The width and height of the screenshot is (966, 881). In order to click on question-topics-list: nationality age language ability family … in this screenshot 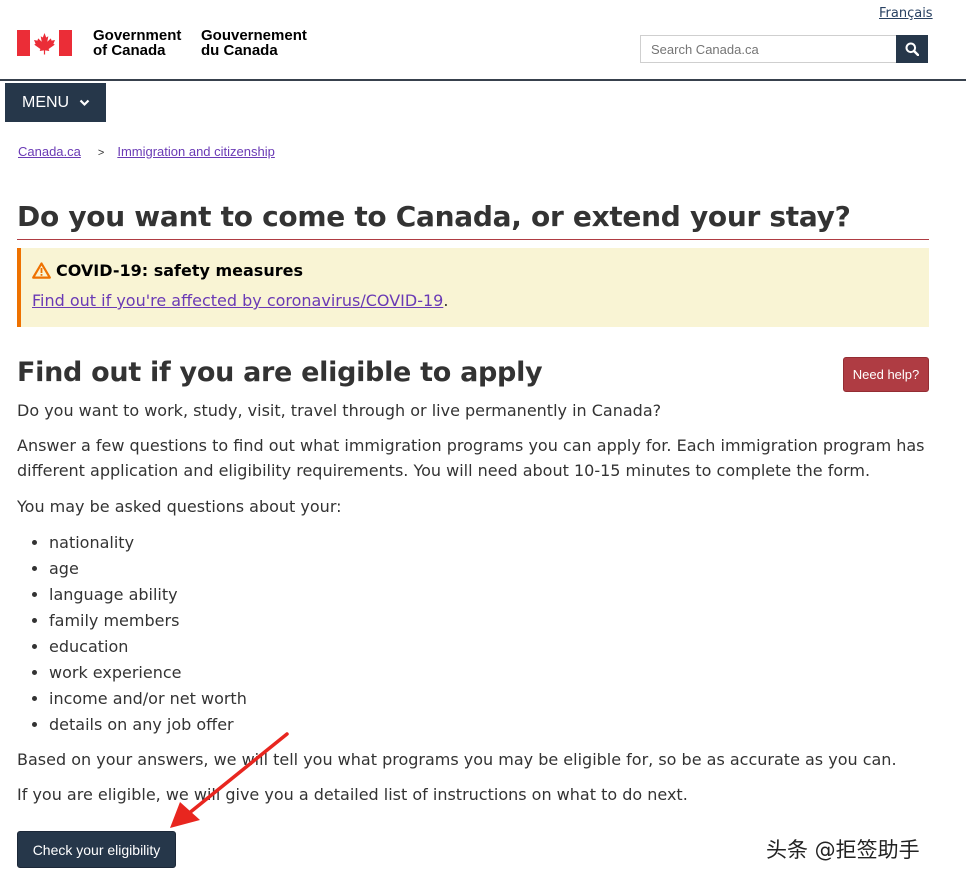, I will do `click(132, 634)`.